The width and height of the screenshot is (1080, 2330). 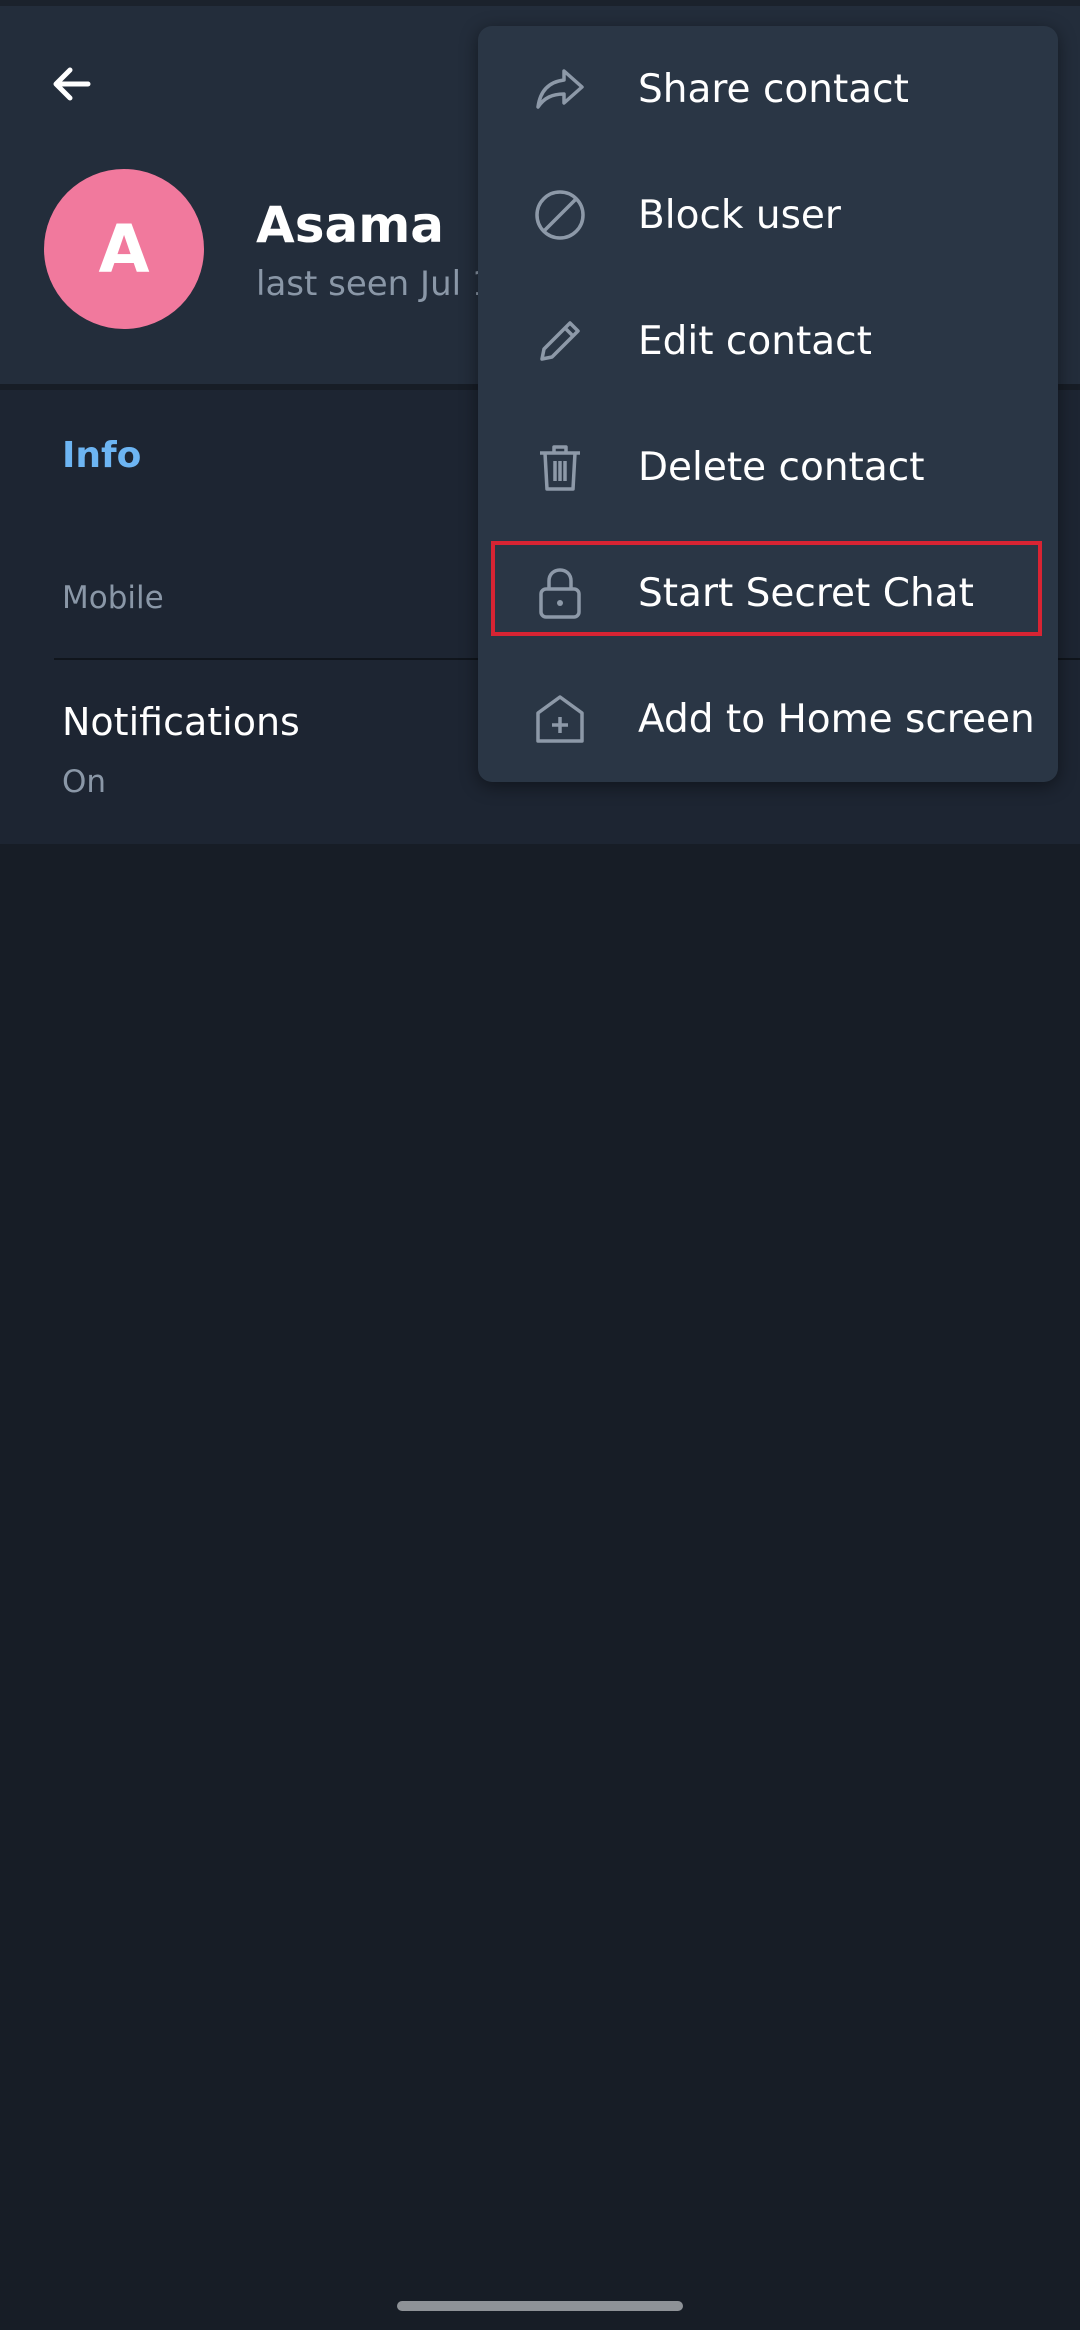 What do you see at coordinates (350, 225) in the screenshot?
I see `contact-name: Asama` at bounding box center [350, 225].